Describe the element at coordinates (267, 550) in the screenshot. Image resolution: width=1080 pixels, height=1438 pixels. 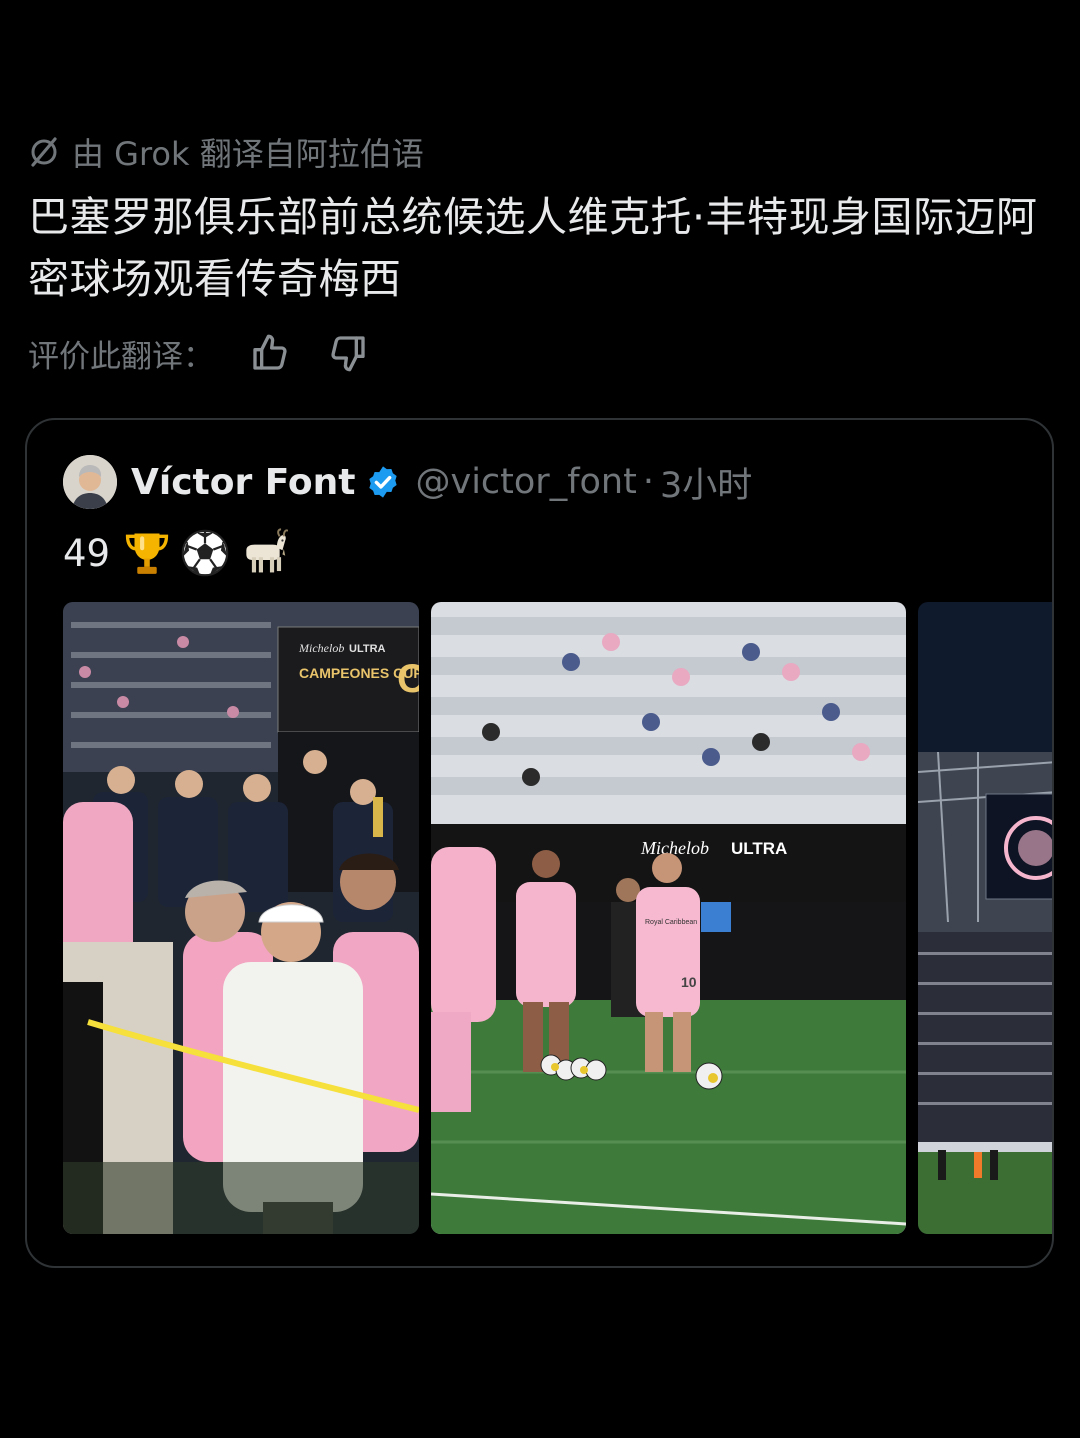
I see `goat-emoji` at that location.